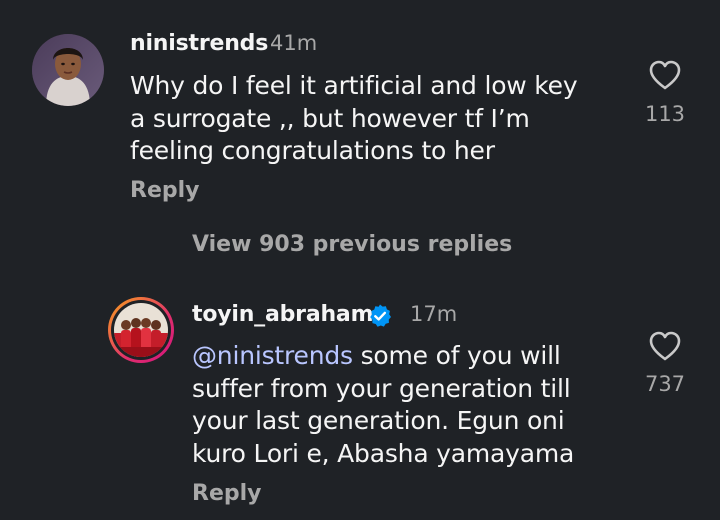 The image size is (720, 520). I want to click on comment-text-line: Why do I feel it artificial and low key, so click(354, 85).